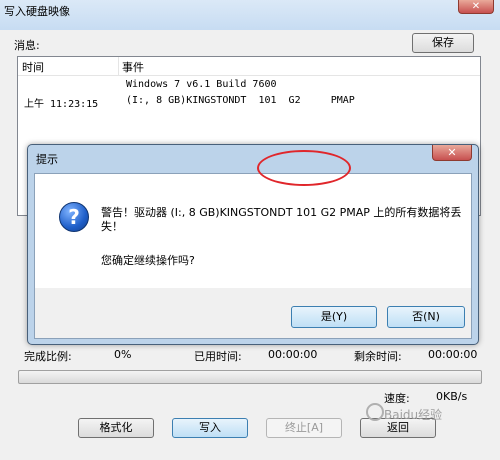 This screenshot has width=500, height=460. Describe the element at coordinates (250, 15) in the screenshot. I see `title-bar: 写入硬盘映像 ✕` at that location.